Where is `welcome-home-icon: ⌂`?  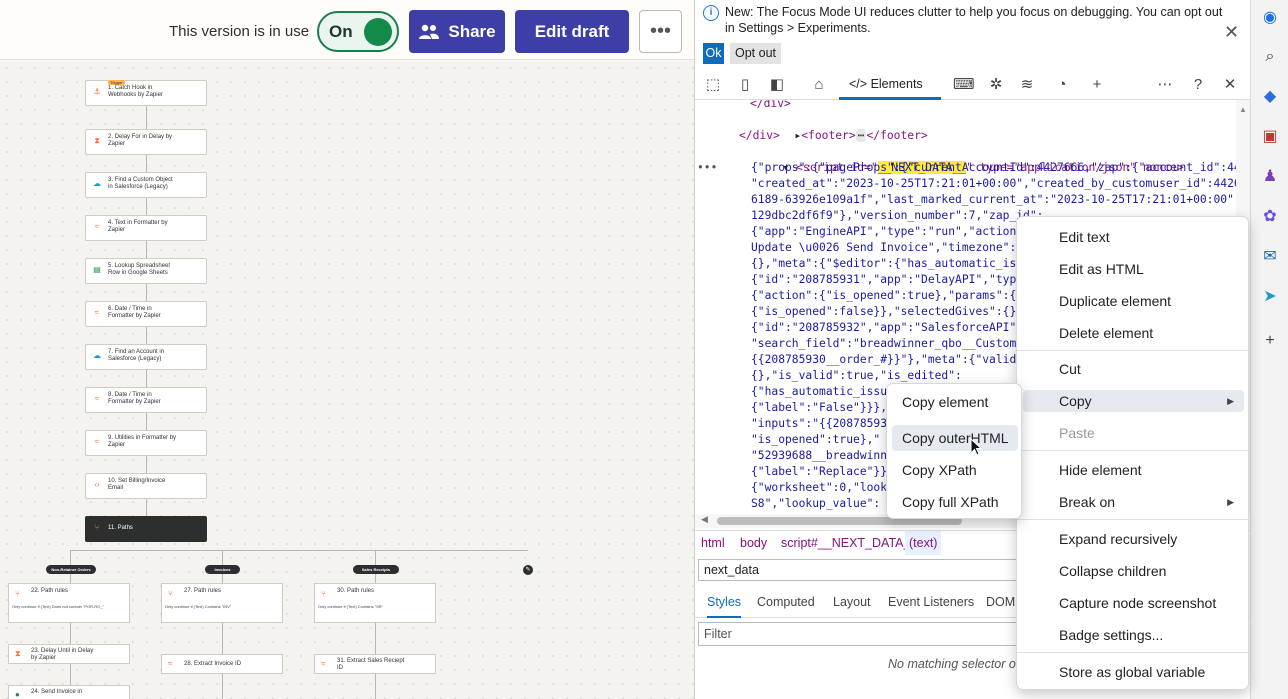 welcome-home-icon: ⌂ is located at coordinates (819, 85).